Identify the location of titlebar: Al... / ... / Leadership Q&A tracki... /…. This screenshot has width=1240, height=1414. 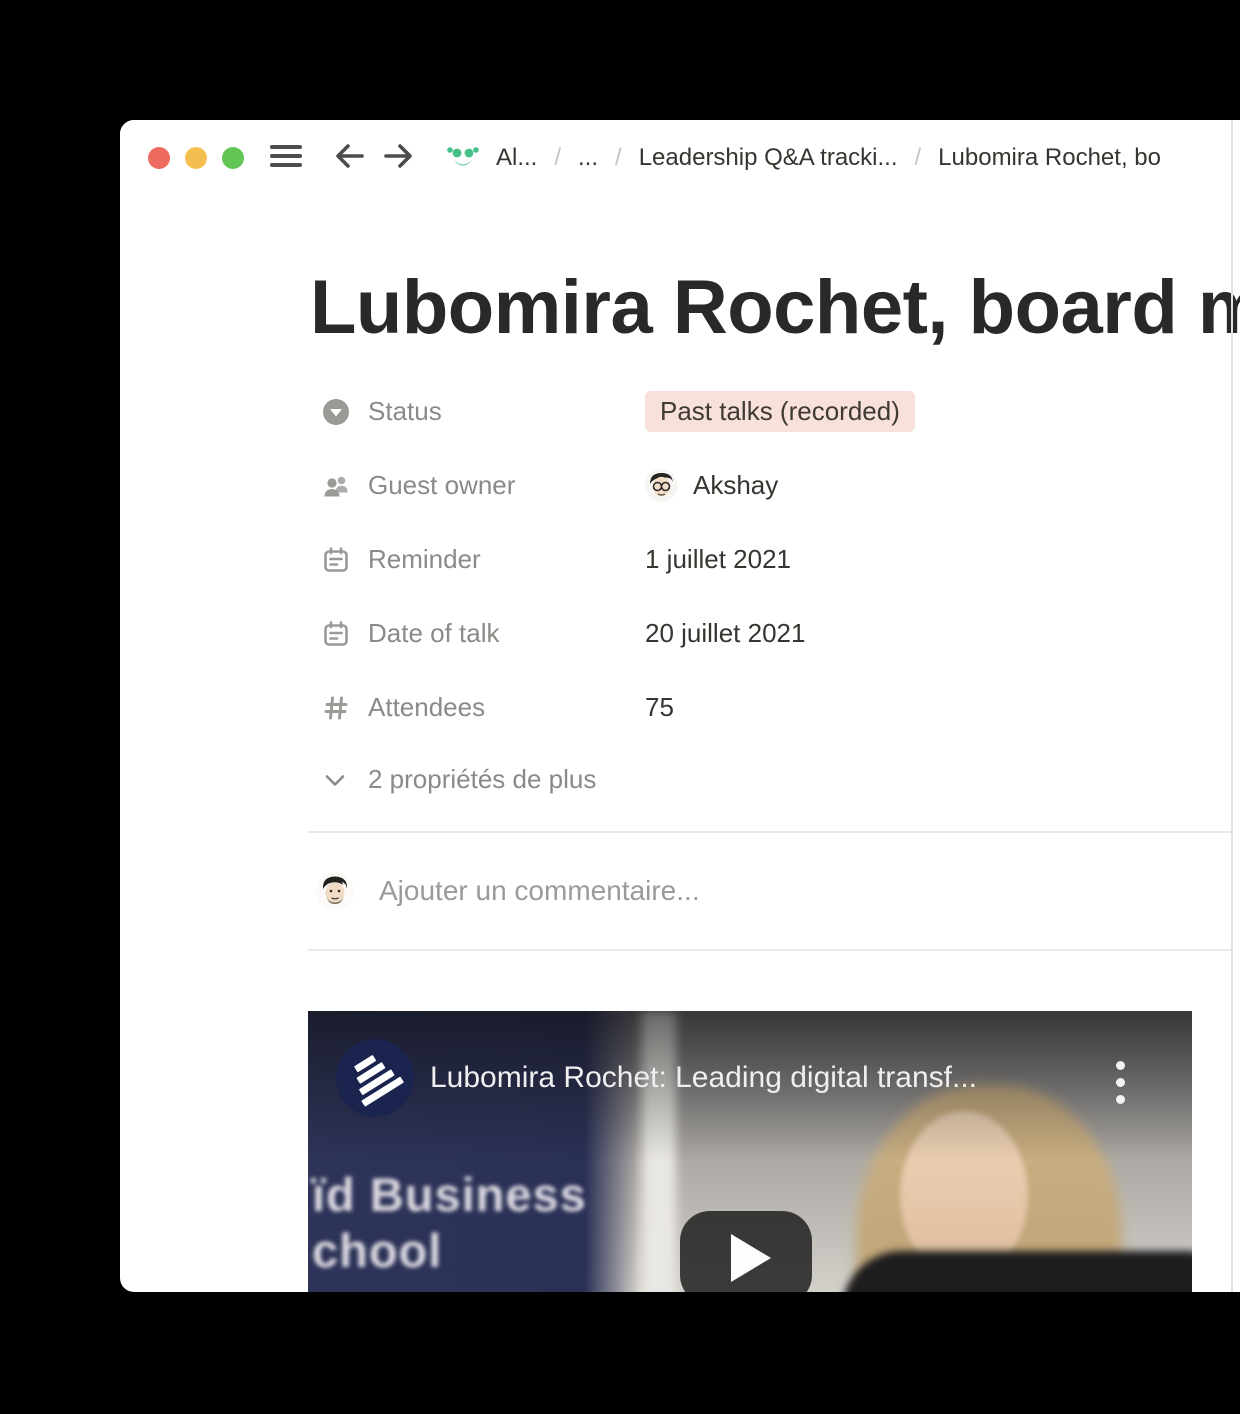
(680, 158).